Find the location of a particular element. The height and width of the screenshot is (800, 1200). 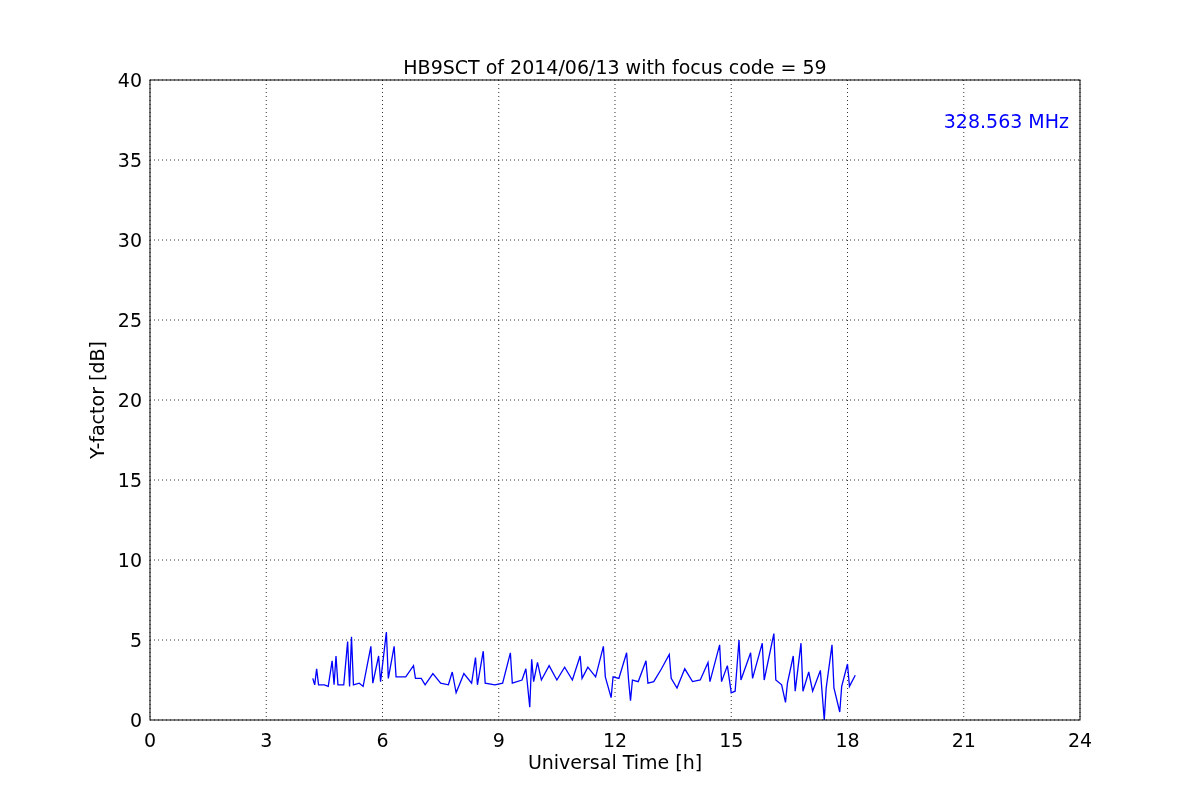

frequency-annotation: 328.563 MHz is located at coordinates (1006, 121).